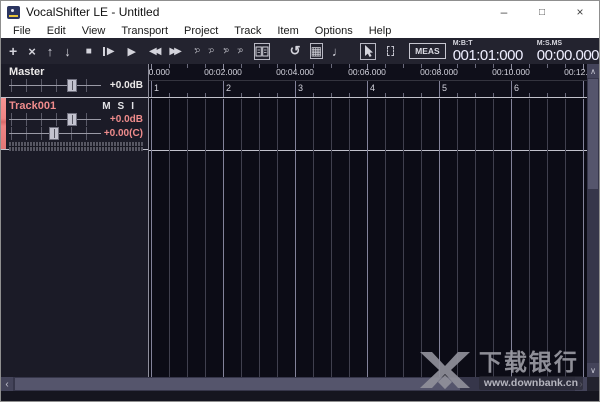 Image resolution: width=600 pixels, height=402 pixels. I want to click on scrollbar-corner, so click(593, 384).